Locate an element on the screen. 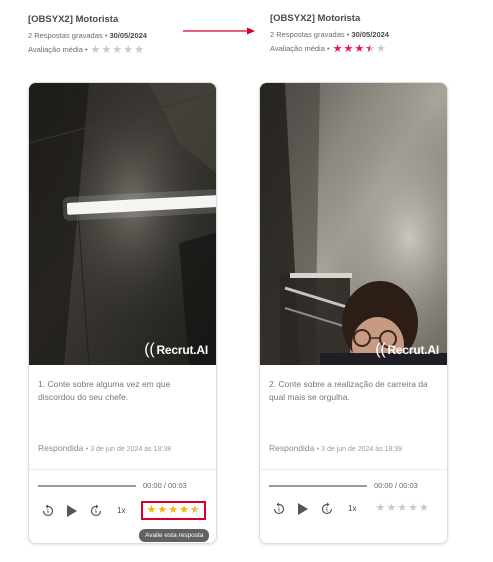 The height and width of the screenshot is (562, 493). answered-date: • 3 de jun de 2024 às 18:38 is located at coordinates (128, 449).